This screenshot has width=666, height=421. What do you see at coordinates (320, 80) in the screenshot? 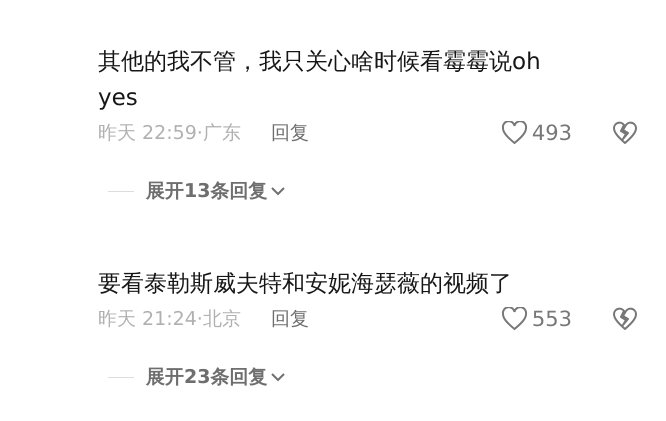
I see `comment-text: 其他的我不管，我只关心啥时候看霉霉说oh yes` at bounding box center [320, 80].